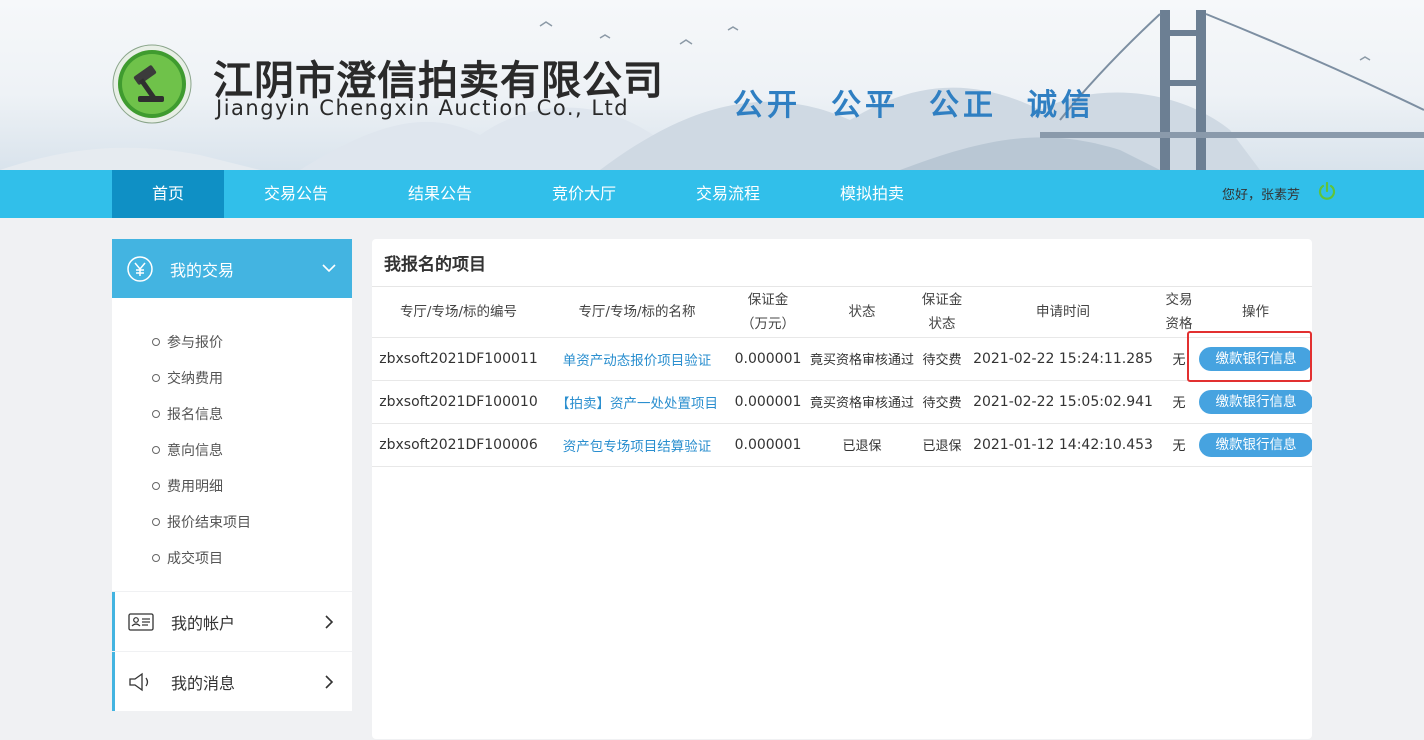 The height and width of the screenshot is (740, 1424). Describe the element at coordinates (423, 108) in the screenshot. I see `company-name-en: Jiangyin Chengxin Auction Co., Ltd` at that location.